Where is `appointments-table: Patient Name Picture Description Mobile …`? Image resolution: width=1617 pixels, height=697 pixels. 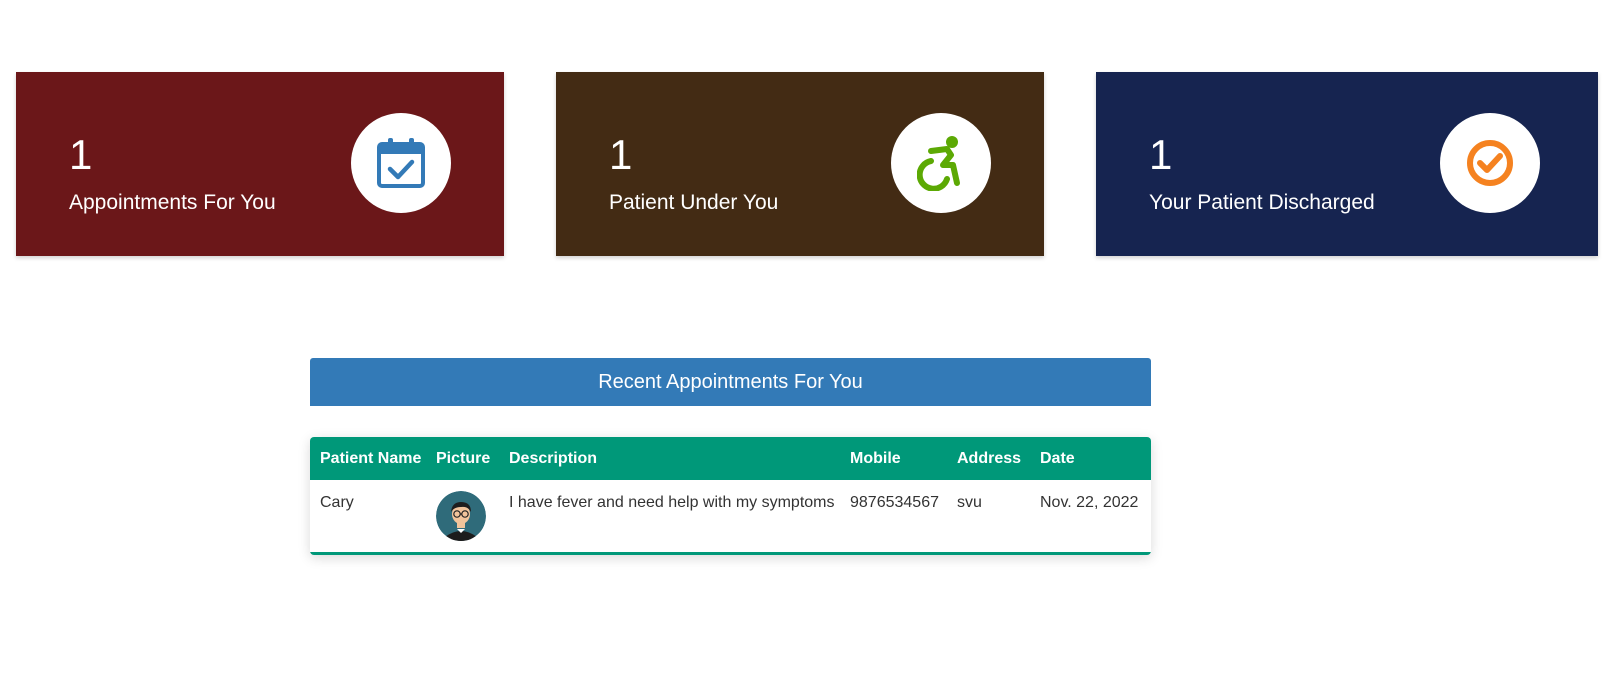
appointments-table: Patient Name Picture Description Mobile … is located at coordinates (730, 496).